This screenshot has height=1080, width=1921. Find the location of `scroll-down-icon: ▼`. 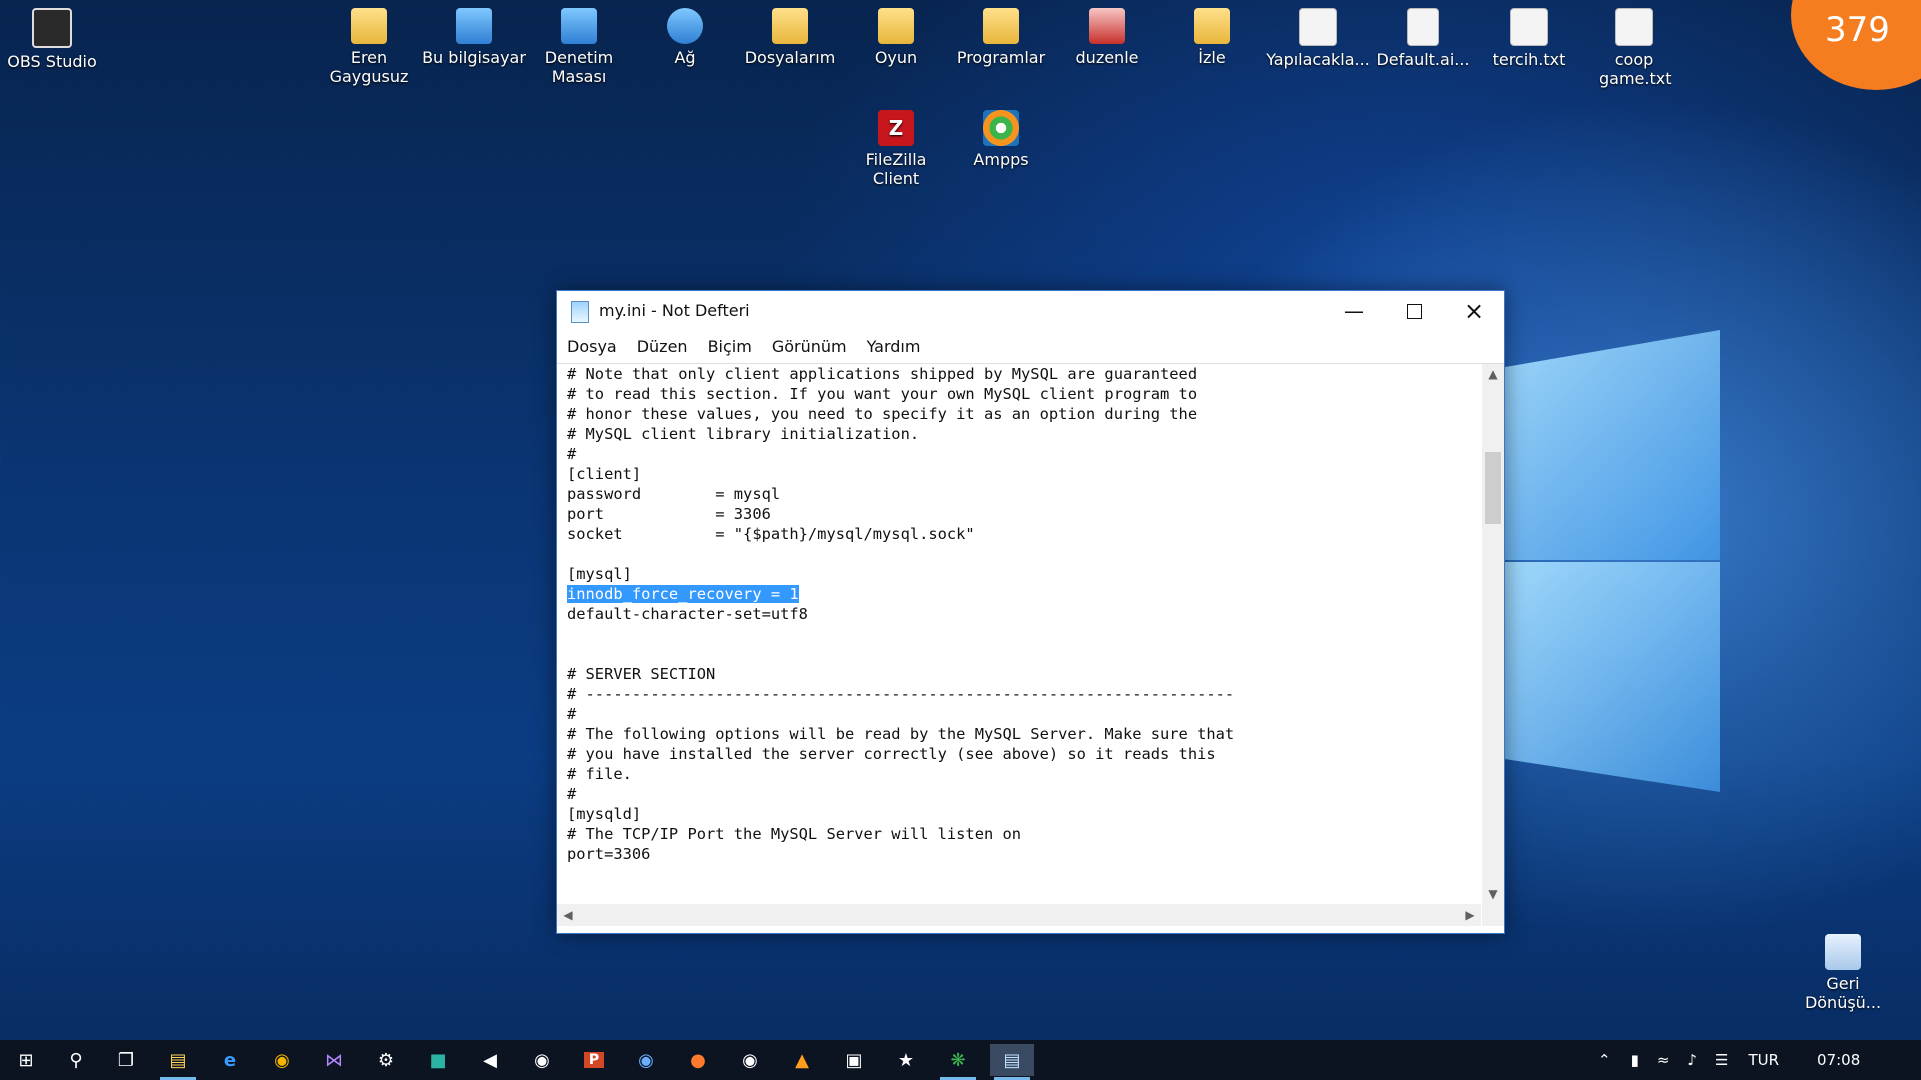

scroll-down-icon: ▼ is located at coordinates (1493, 894).